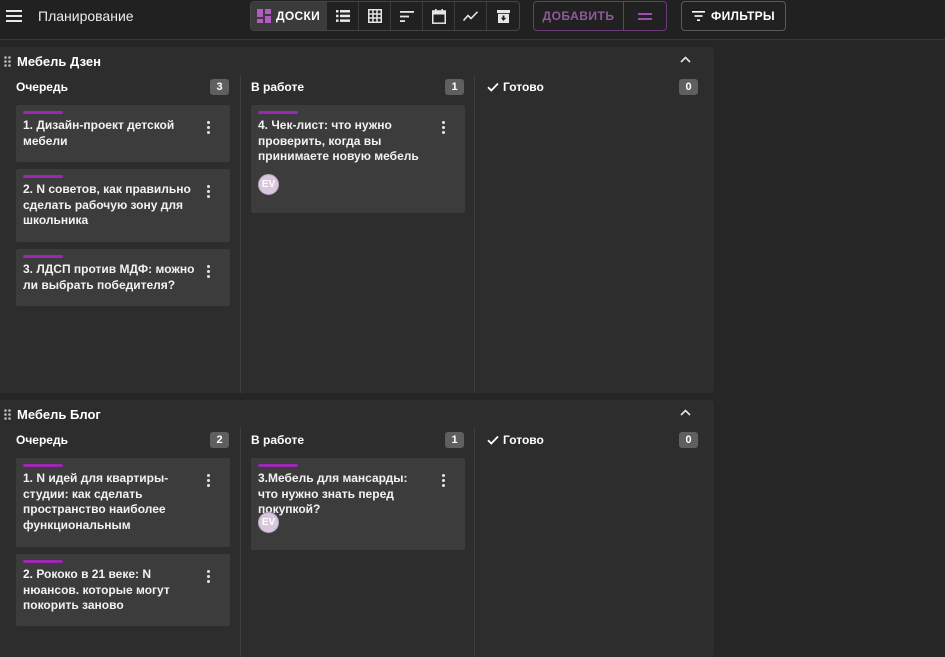 This screenshot has height=657, width=945. Describe the element at coordinates (264, 16) in the screenshot. I see `dashboard-icon` at that location.